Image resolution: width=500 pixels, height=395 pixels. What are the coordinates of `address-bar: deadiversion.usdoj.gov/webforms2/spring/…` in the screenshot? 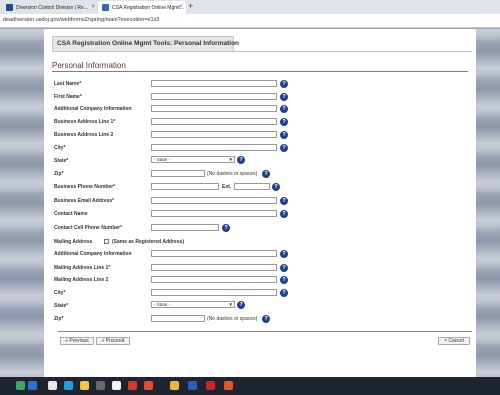 It's located at (250, 21).